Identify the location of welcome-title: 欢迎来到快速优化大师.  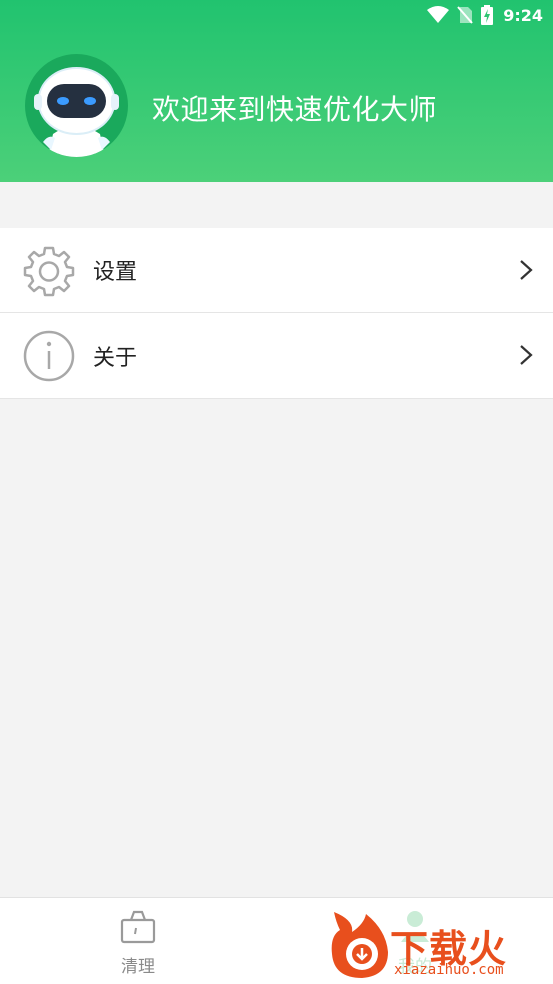
(295, 109).